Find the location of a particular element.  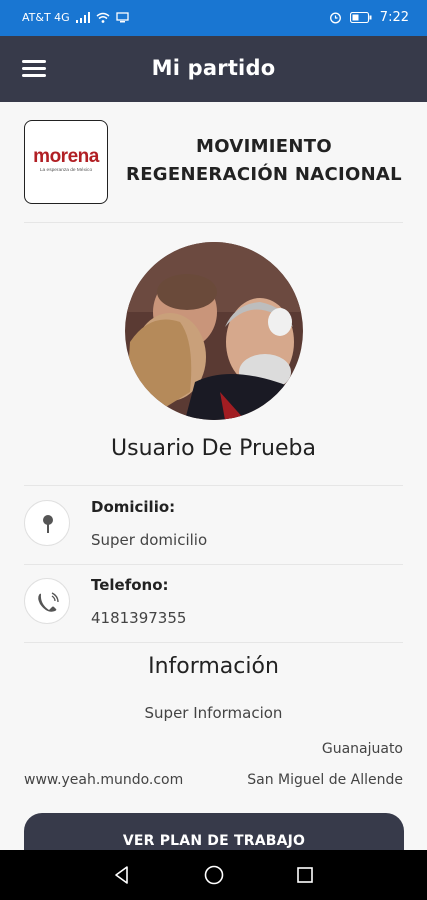

home-icon is located at coordinates (214, 875).